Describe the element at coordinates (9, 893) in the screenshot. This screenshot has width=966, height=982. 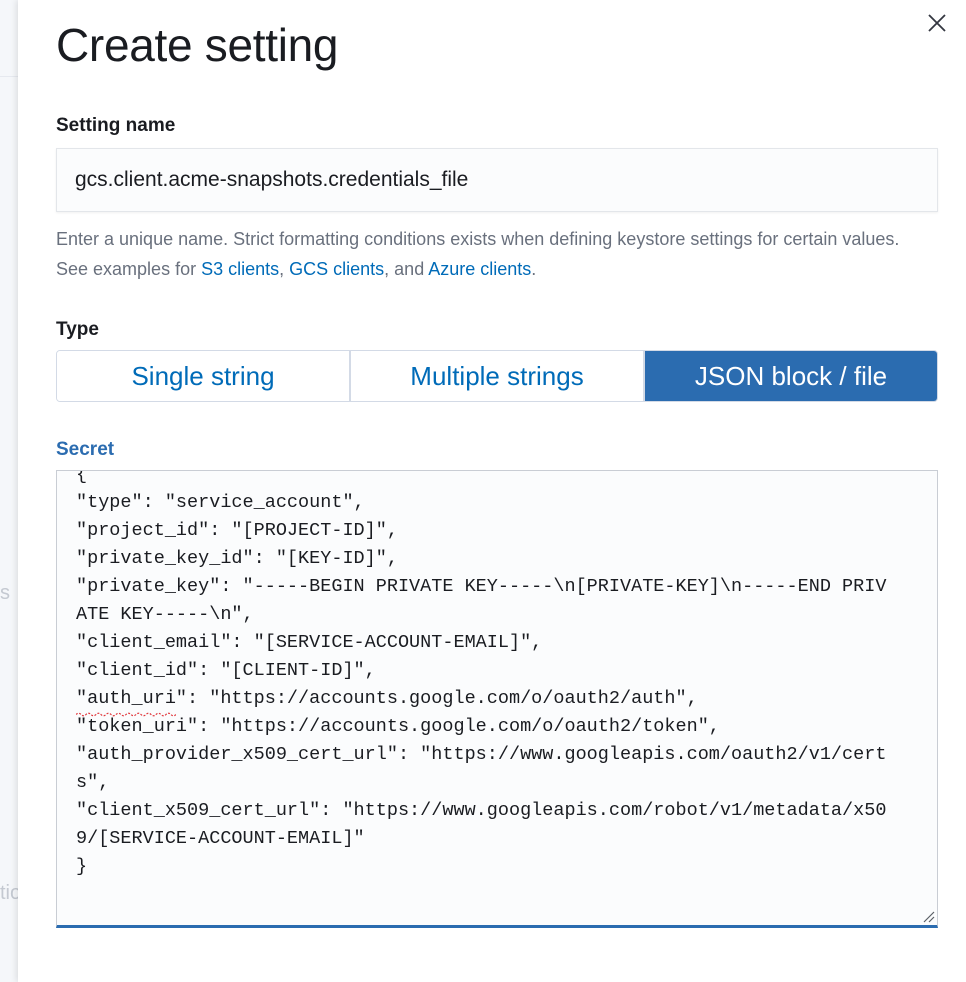
I see `background-text-fragment: tio` at that location.